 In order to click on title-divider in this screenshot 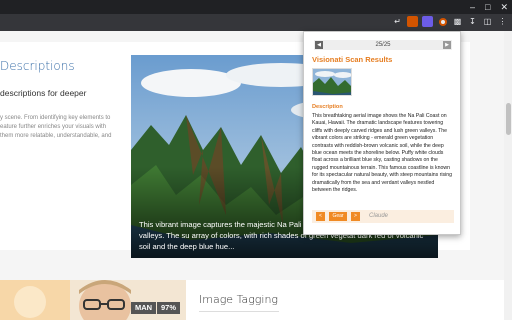, I will do `click(239, 311)`.